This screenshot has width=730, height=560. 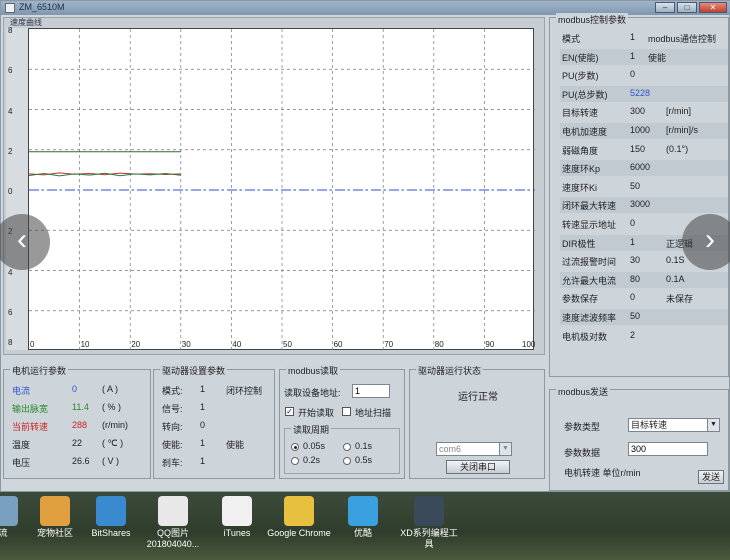 I want to click on x-tick-label: 100, so click(x=529, y=344).